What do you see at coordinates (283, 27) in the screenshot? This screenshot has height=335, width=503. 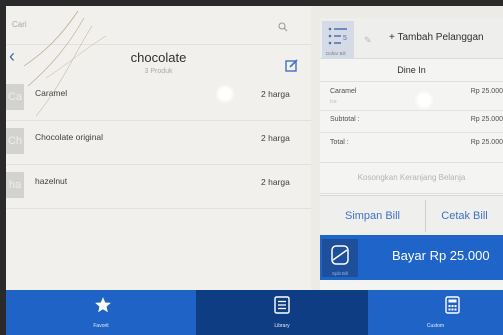 I see `search-icon` at bounding box center [283, 27].